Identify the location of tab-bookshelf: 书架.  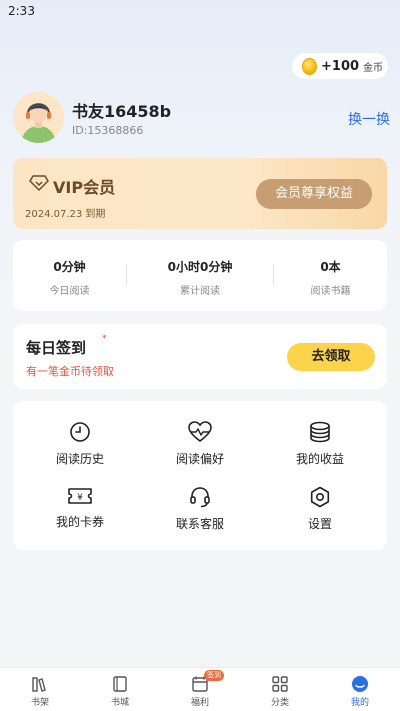
(40, 689).